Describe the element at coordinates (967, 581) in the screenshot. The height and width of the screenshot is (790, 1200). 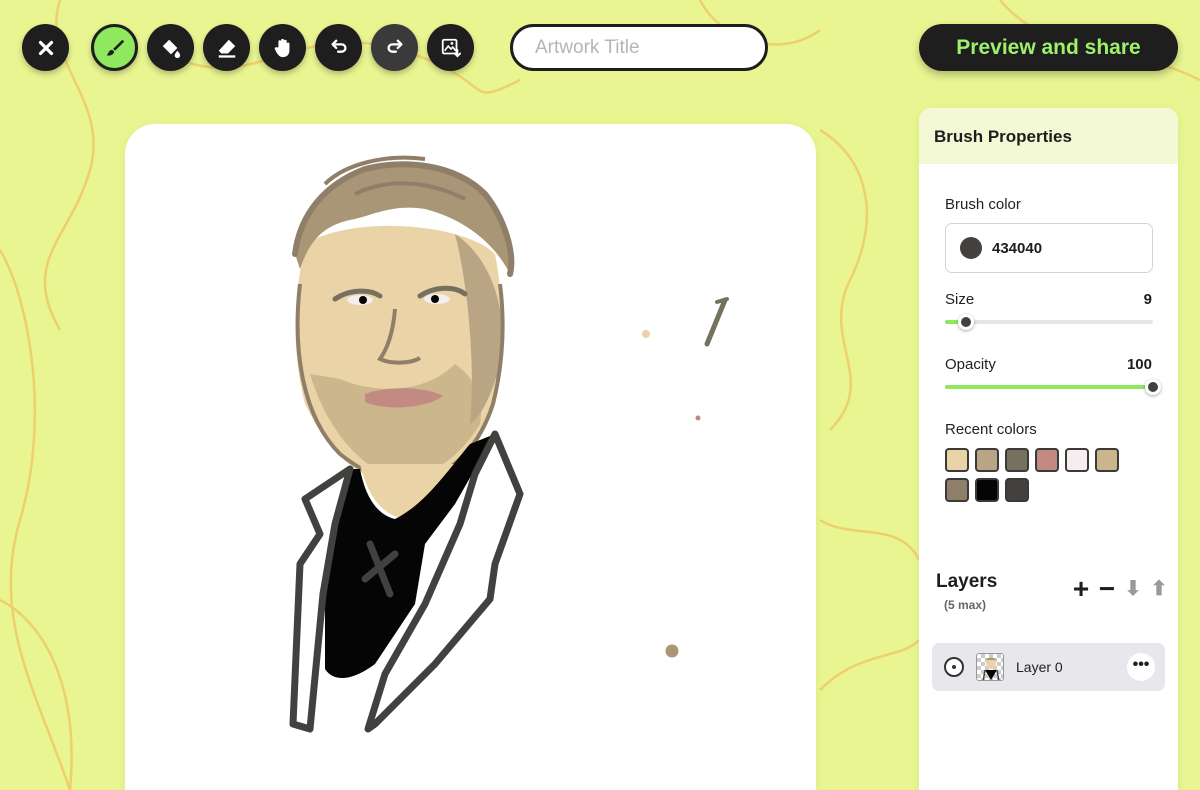
I see `layers-title: Layers` at that location.